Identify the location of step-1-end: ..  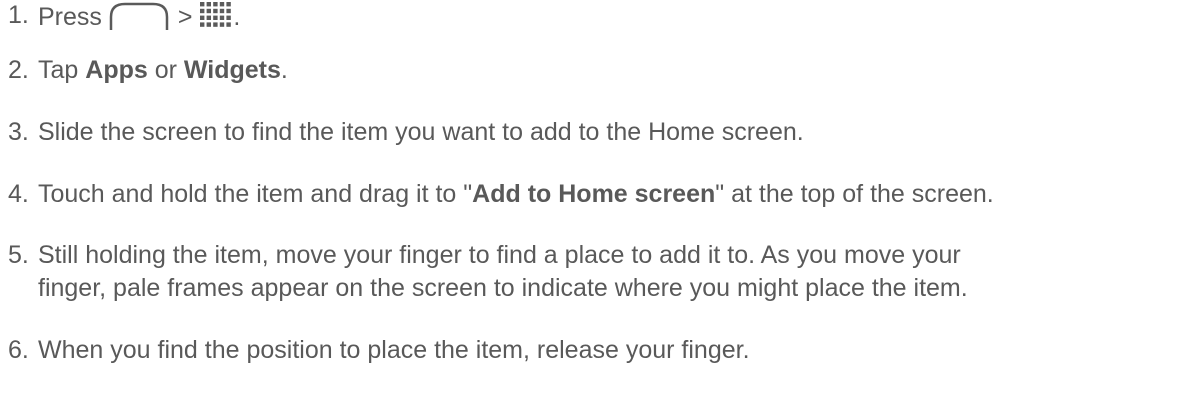
(237, 17).